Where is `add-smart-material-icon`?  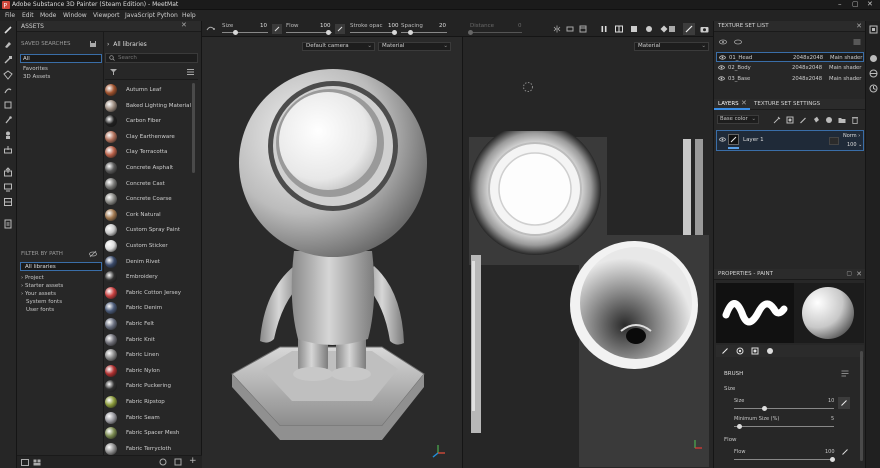 add-smart-material-icon is located at coordinates (829, 120).